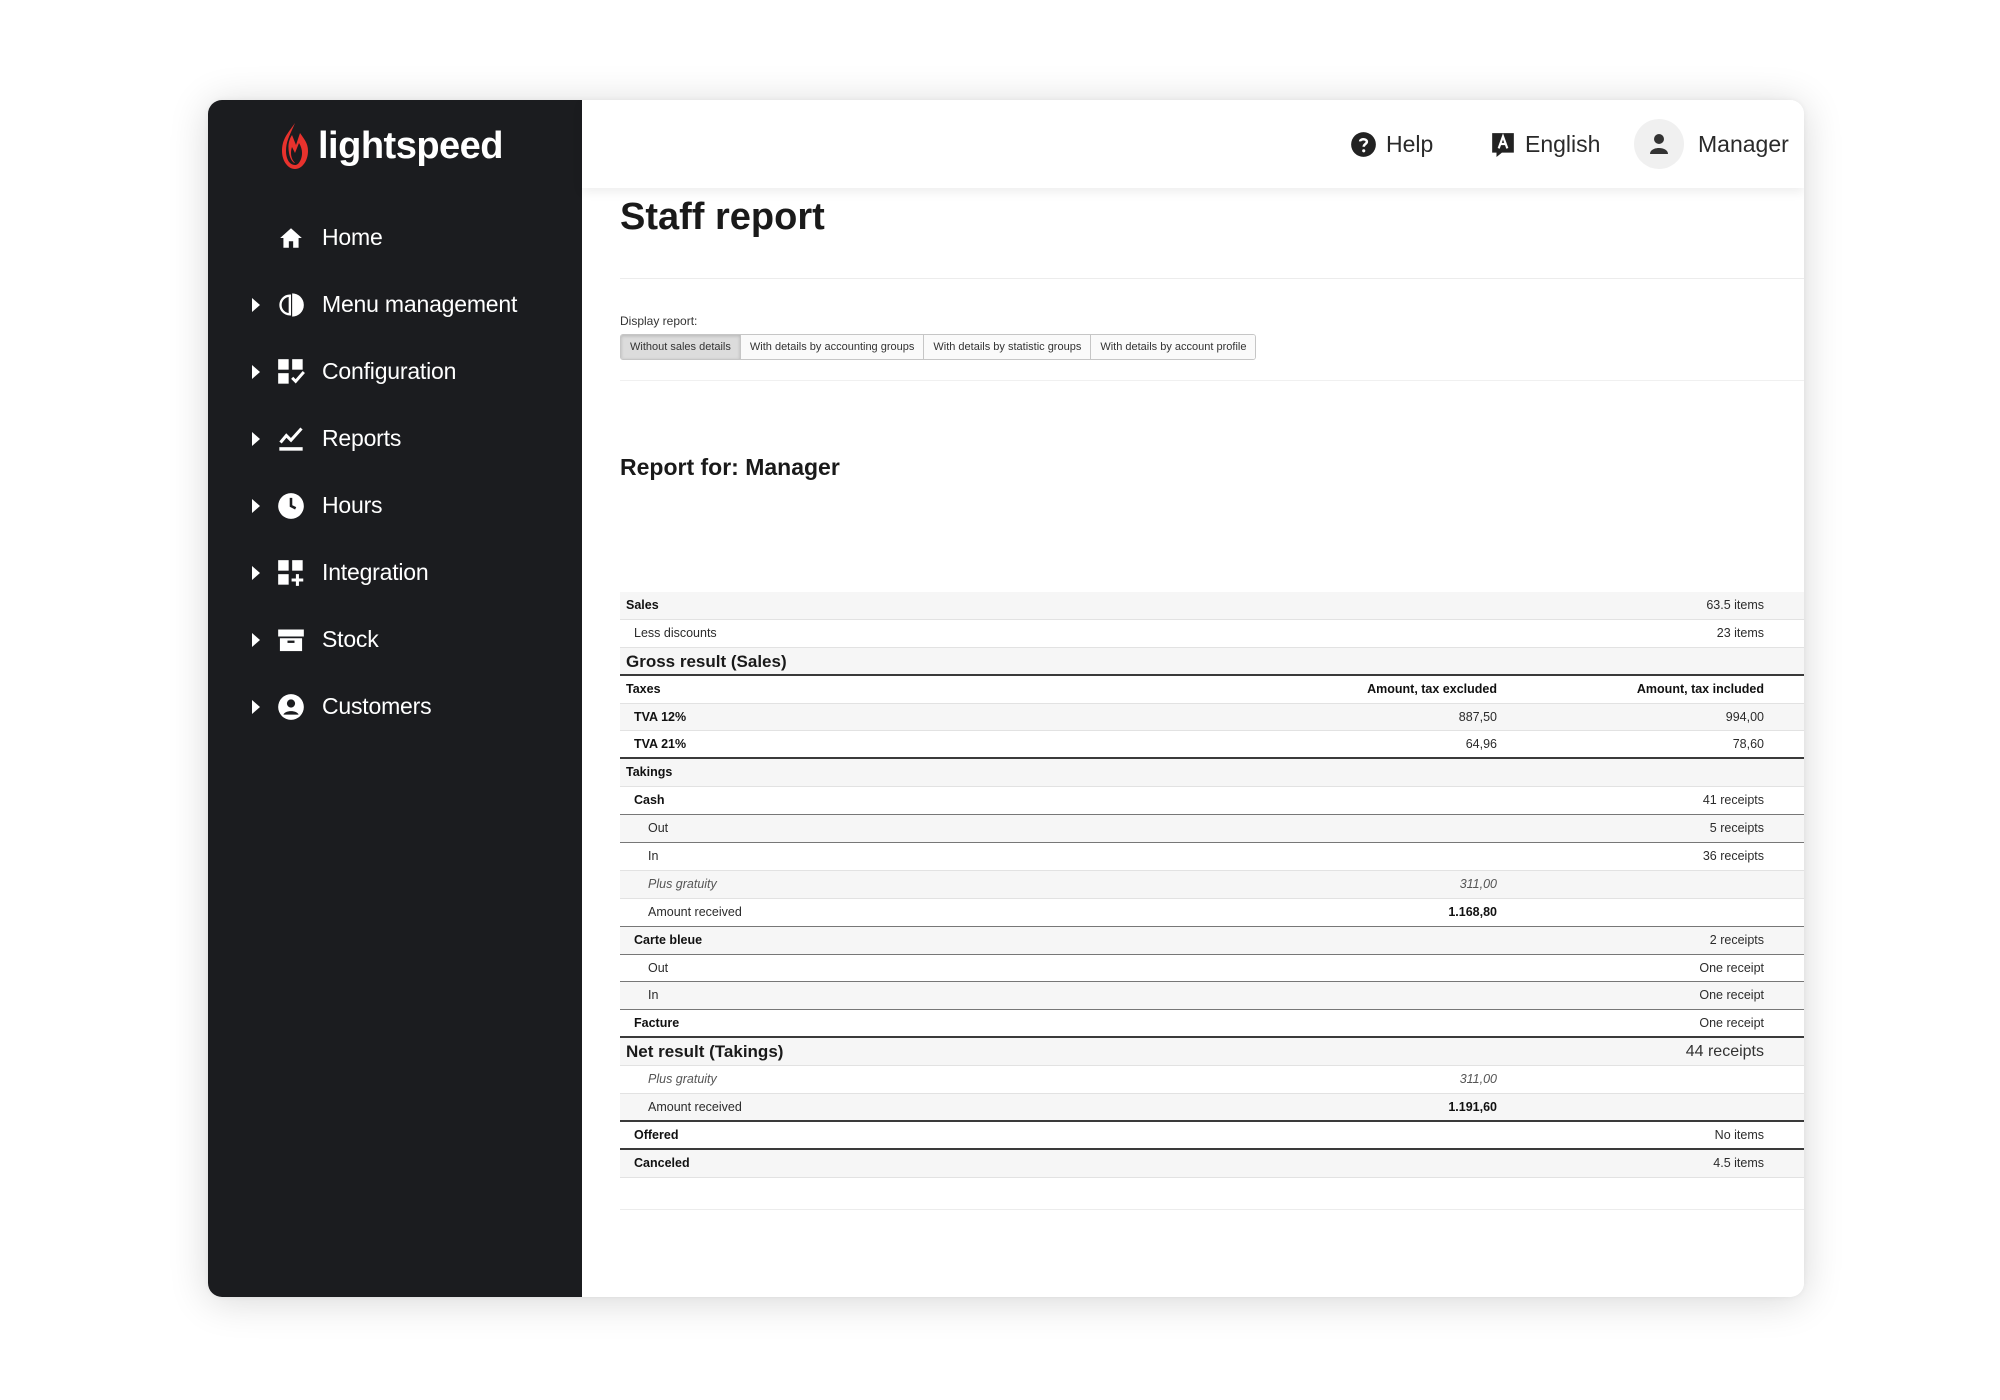  Describe the element at coordinates (1212, 606) in the screenshot. I see `table-row: Sales 63.5 items` at that location.